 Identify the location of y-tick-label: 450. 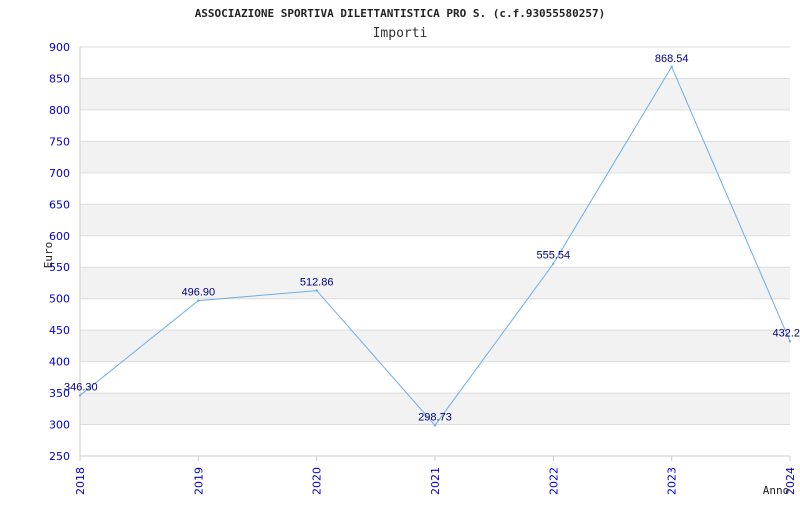
(59, 330).